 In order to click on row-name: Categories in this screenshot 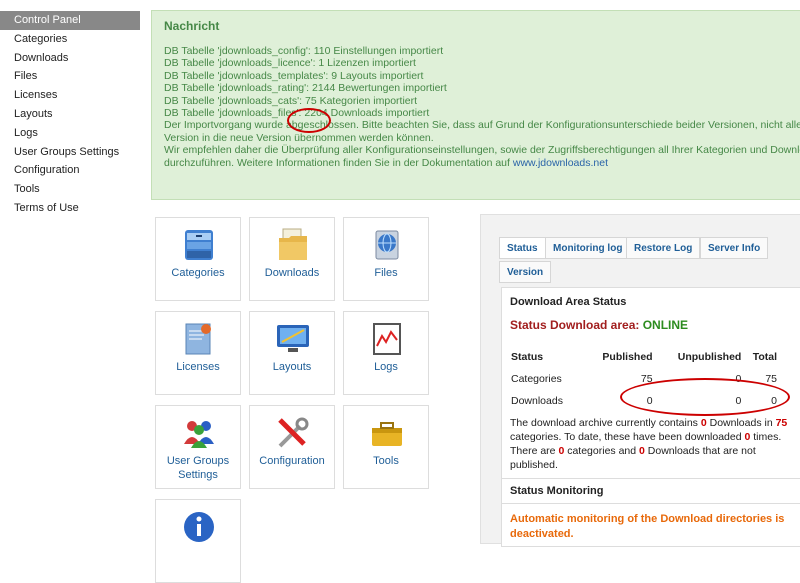, I will do `click(536, 379)`.